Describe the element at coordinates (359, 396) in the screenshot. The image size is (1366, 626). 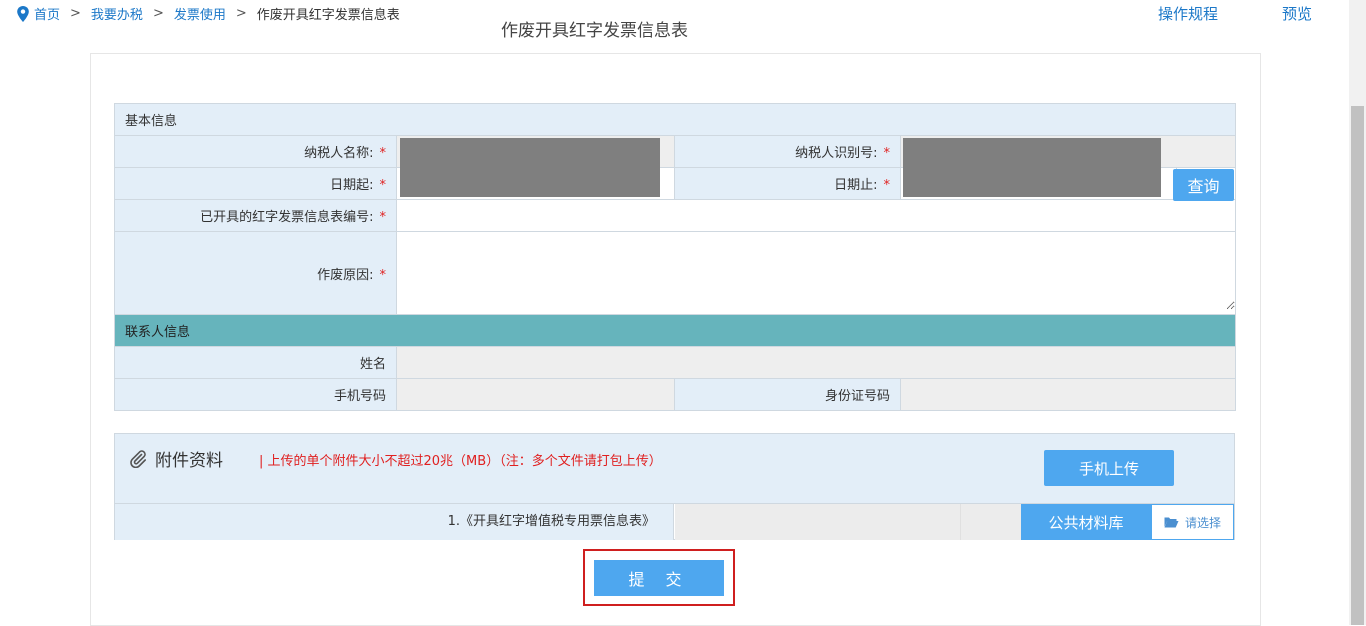
I see `phone-label: 手机号码` at that location.